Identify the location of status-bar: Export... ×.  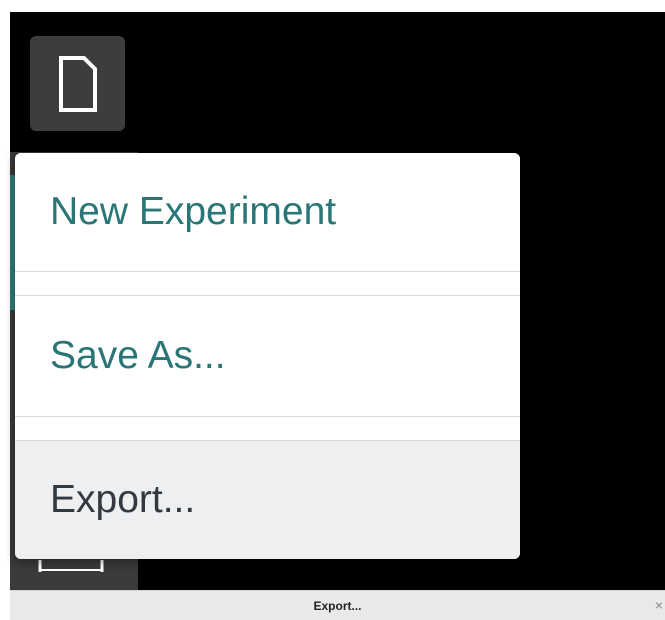
(337, 605).